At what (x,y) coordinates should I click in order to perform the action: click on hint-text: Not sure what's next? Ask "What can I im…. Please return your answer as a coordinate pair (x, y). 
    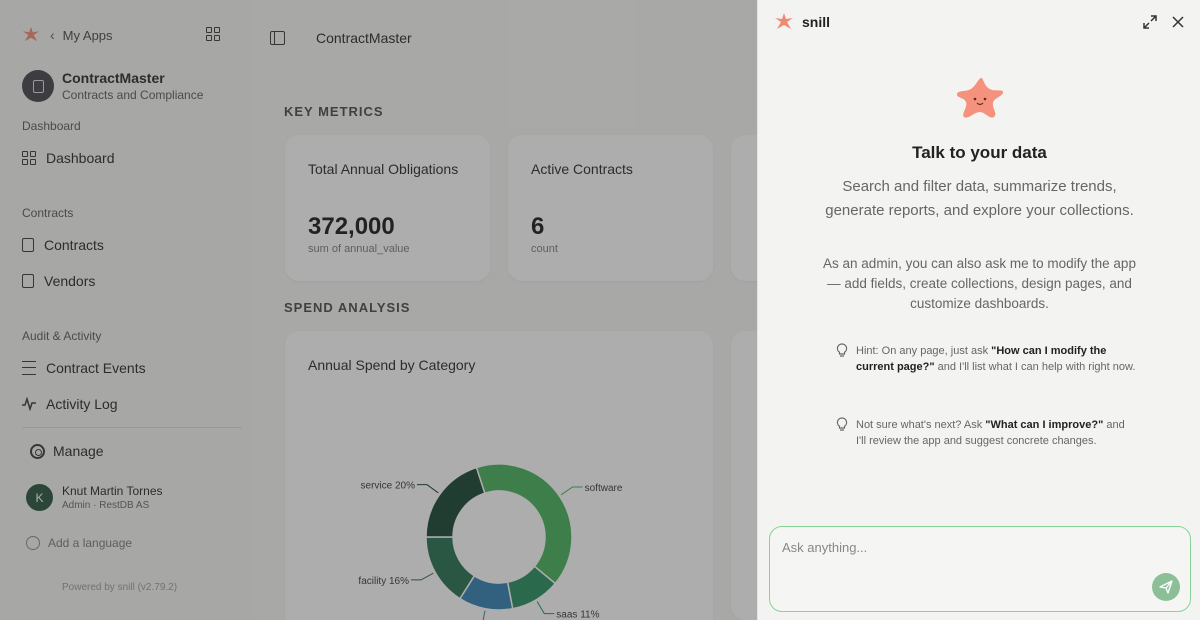
    Looking at the image, I should click on (990, 433).